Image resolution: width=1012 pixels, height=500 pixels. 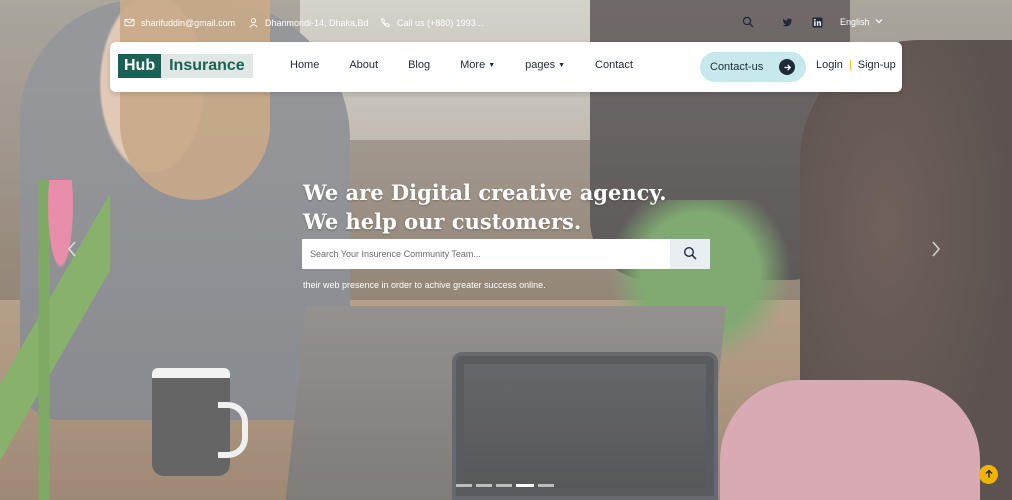 I want to click on language-selector: English, so click(x=861, y=22).